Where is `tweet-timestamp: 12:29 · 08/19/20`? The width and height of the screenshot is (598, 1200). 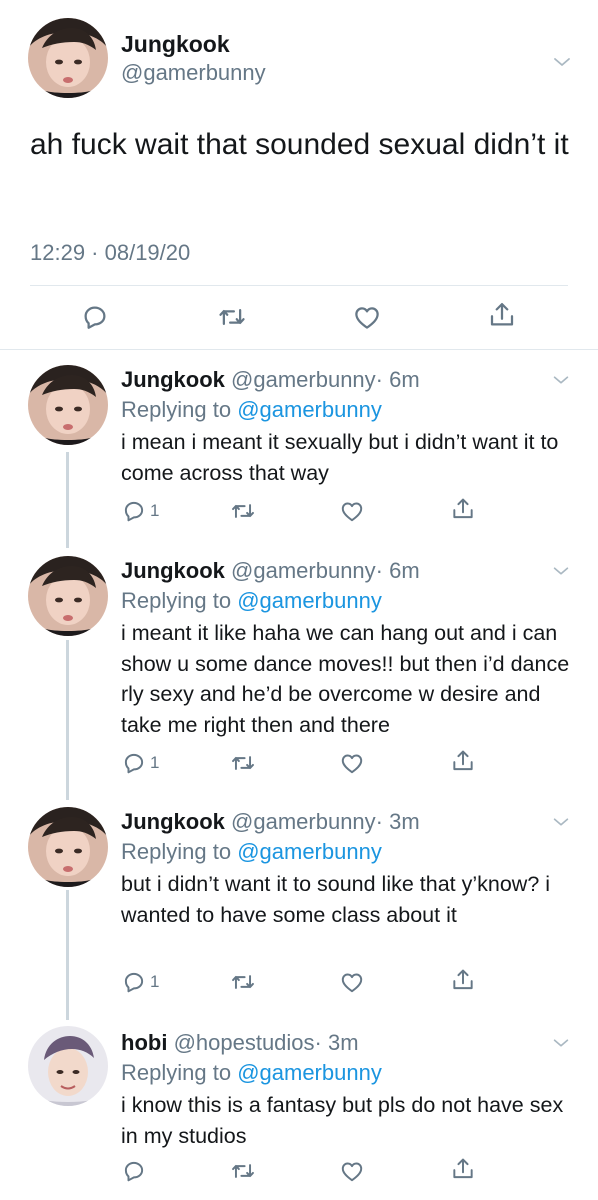
tweet-timestamp: 12:29 · 08/19/20 is located at coordinates (110, 252).